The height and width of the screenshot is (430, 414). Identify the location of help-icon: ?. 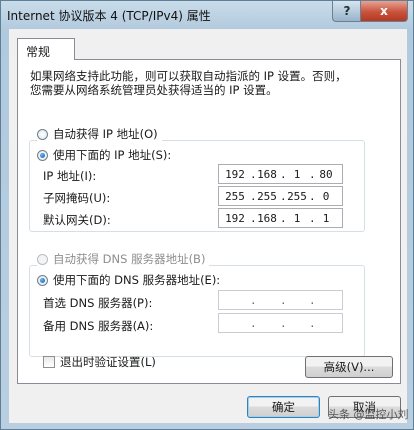
(347, 11).